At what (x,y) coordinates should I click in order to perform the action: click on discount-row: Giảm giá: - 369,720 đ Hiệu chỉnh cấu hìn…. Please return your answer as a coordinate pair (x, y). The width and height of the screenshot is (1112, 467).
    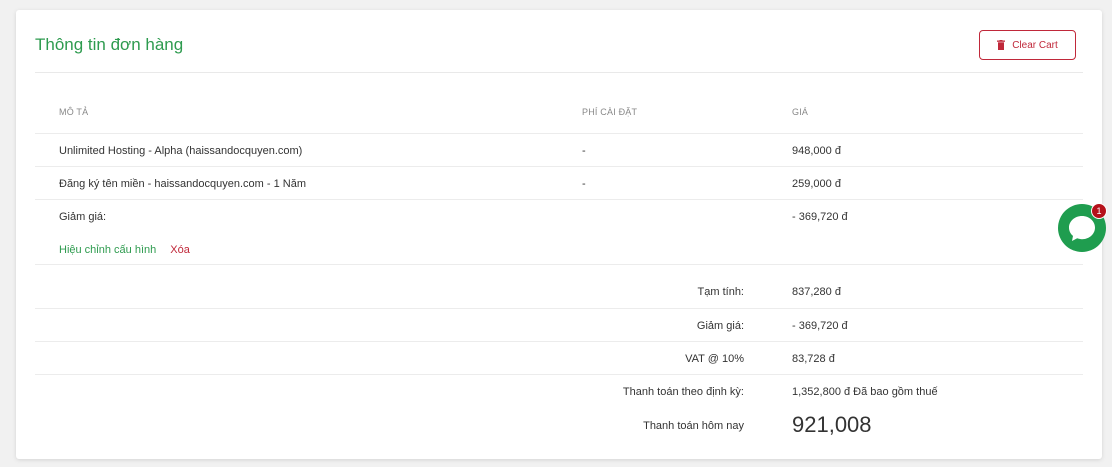
    Looking at the image, I should click on (559, 232).